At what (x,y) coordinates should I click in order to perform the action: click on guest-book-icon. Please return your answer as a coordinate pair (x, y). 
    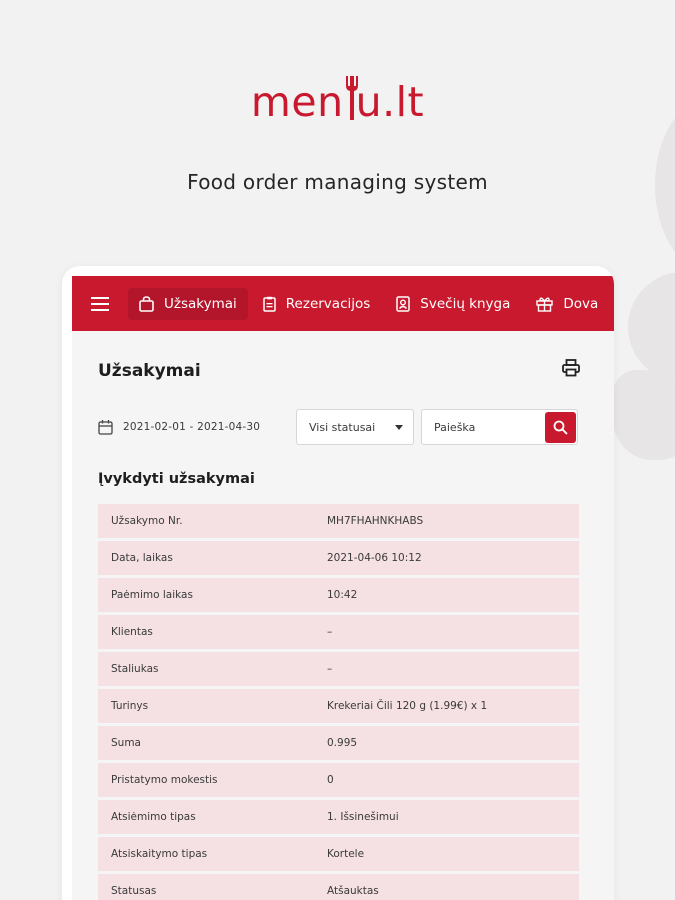
    Looking at the image, I should click on (403, 303).